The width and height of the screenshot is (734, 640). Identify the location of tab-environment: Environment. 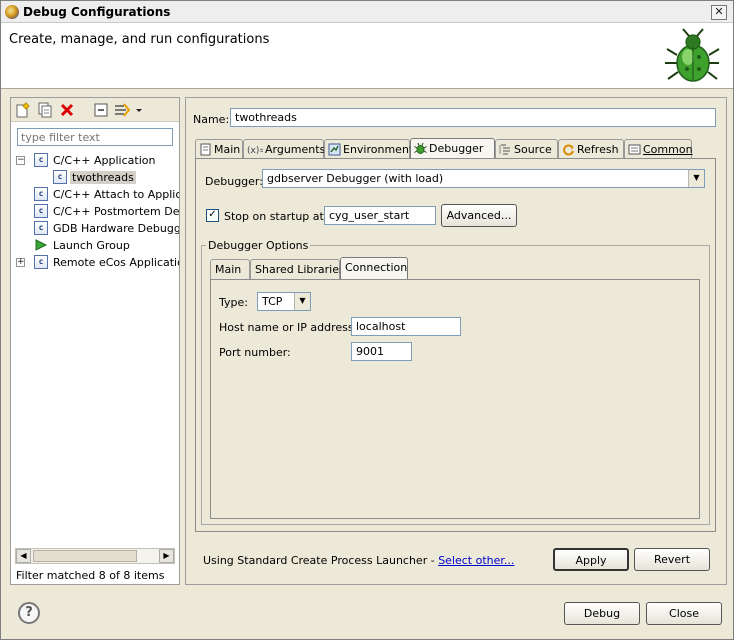
(369, 149).